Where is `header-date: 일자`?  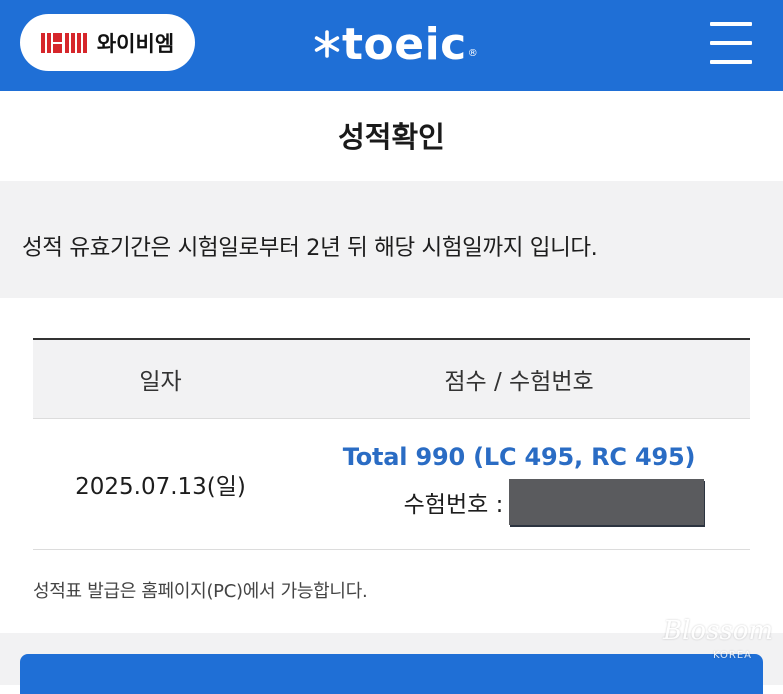
header-date: 일자 is located at coordinates (160, 382).